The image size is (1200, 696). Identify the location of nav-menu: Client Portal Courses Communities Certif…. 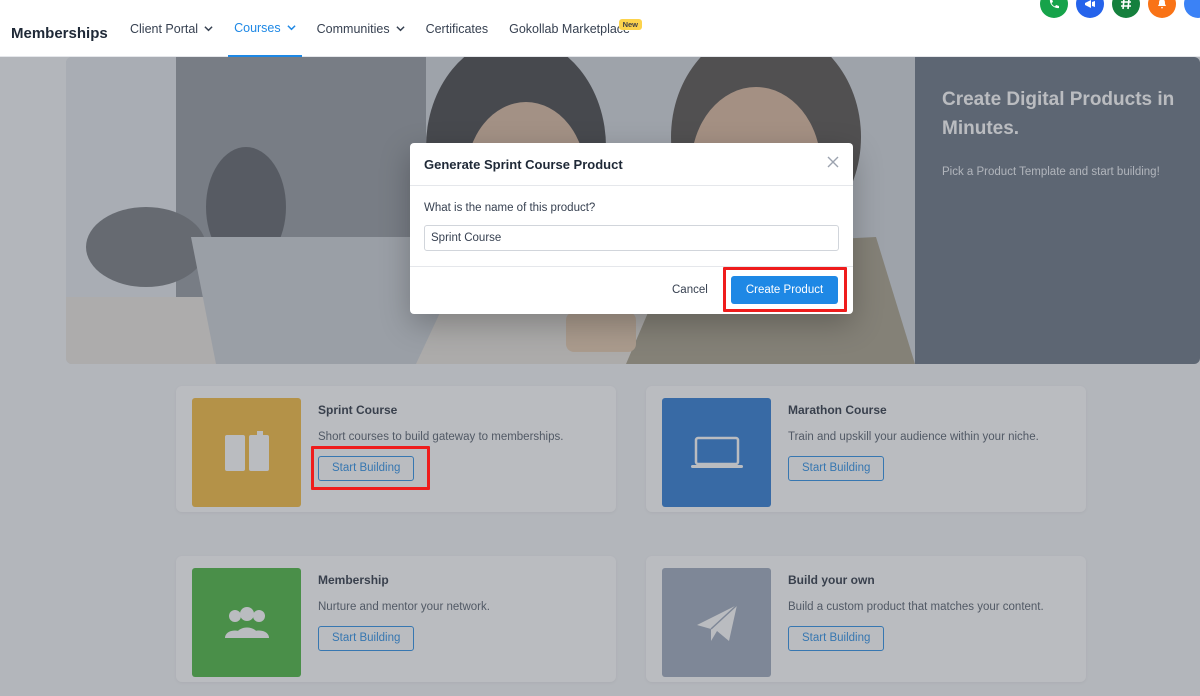
(384, 28).